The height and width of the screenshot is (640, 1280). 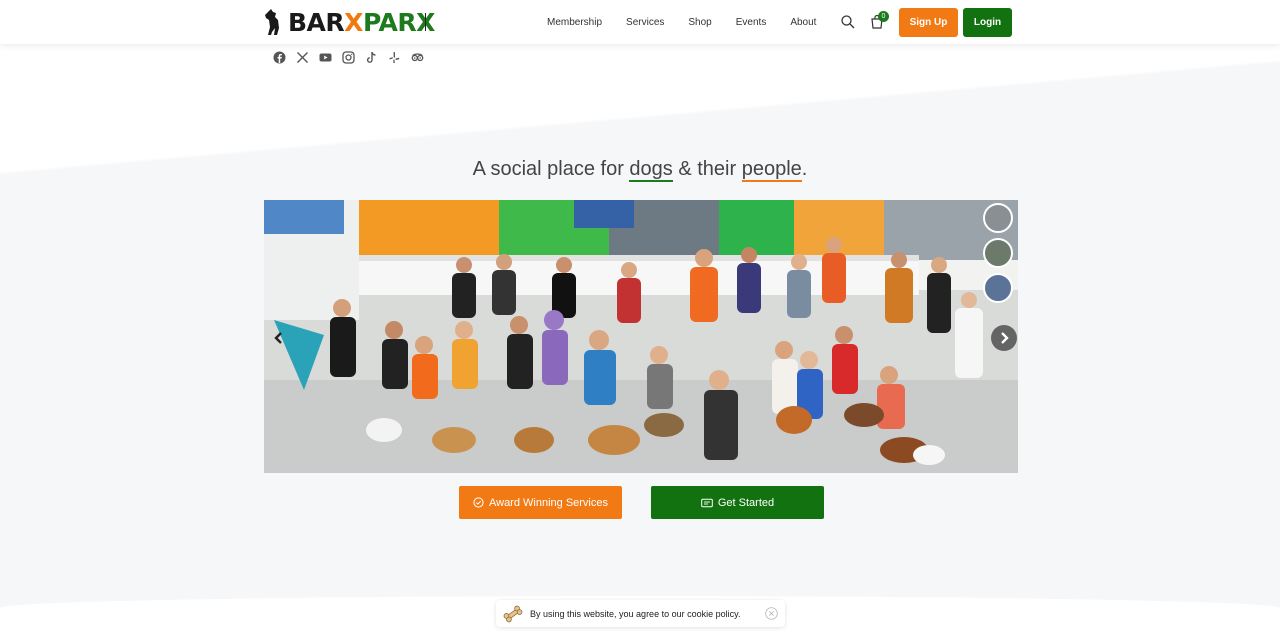 I want to click on sign-up-button: Sign Up, so click(x=928, y=22).